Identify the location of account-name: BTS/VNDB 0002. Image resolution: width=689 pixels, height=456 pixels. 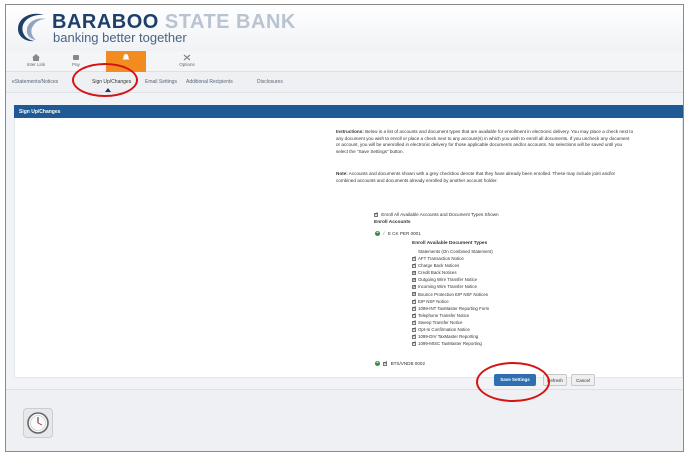
(408, 363).